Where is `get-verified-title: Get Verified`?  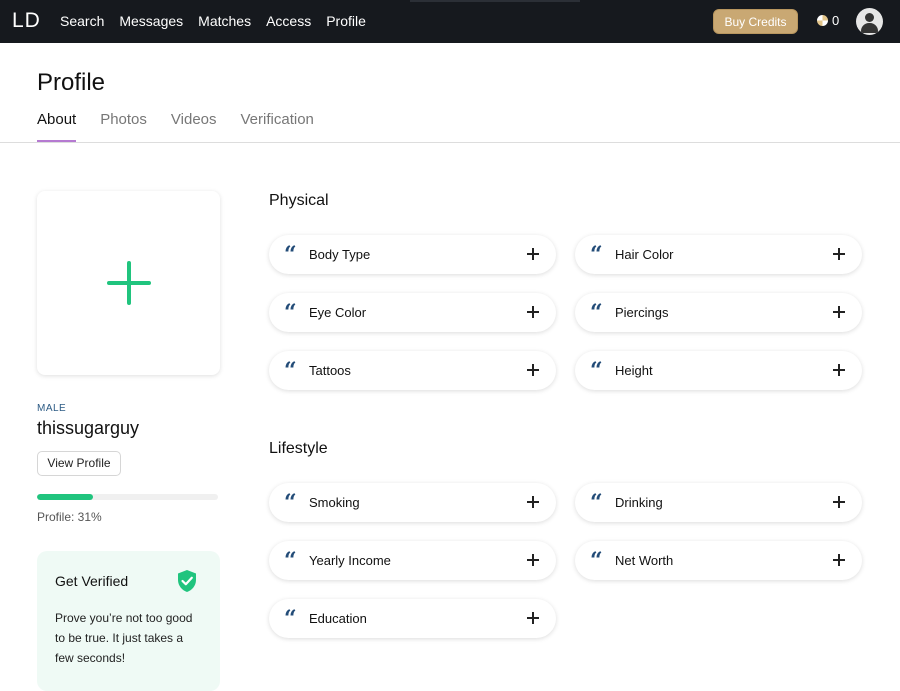
get-verified-title: Get Verified is located at coordinates (92, 581).